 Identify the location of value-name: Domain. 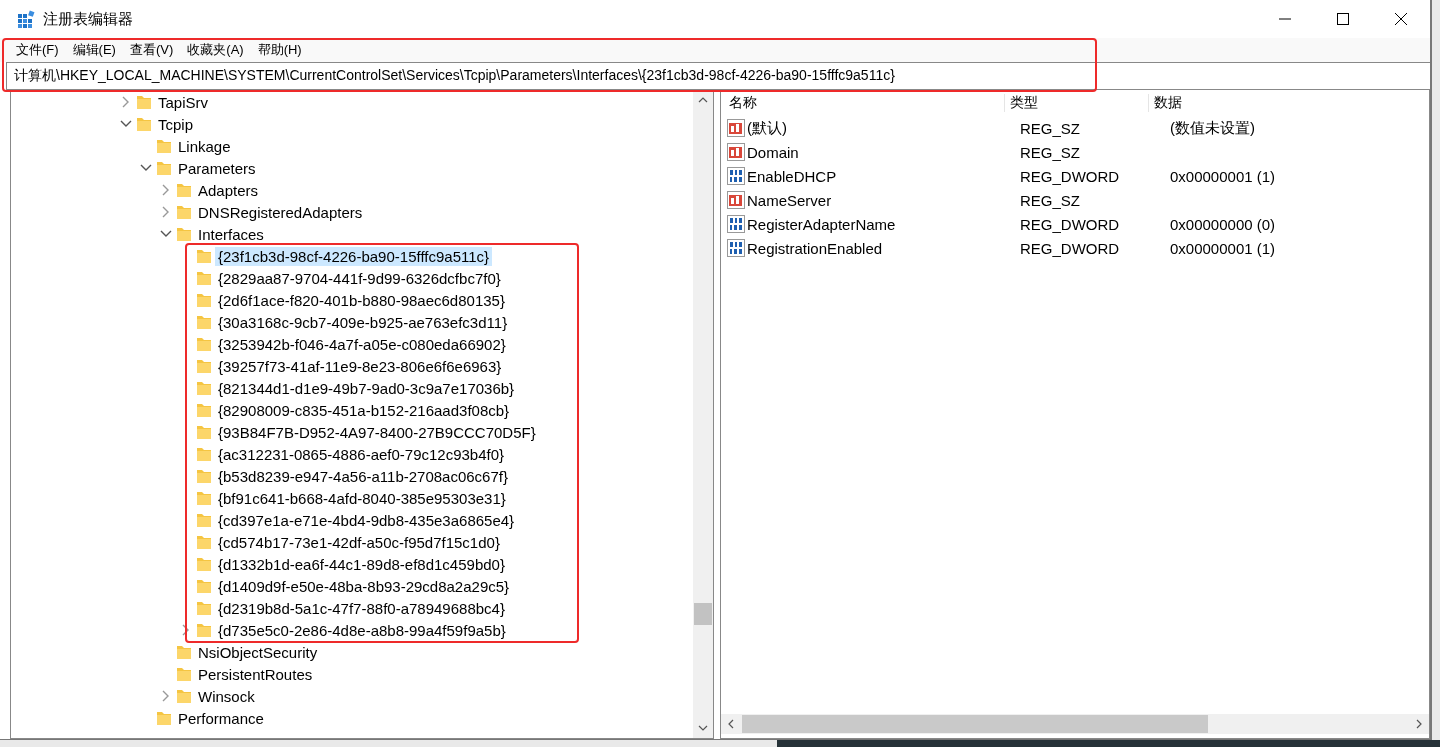
(773, 152).